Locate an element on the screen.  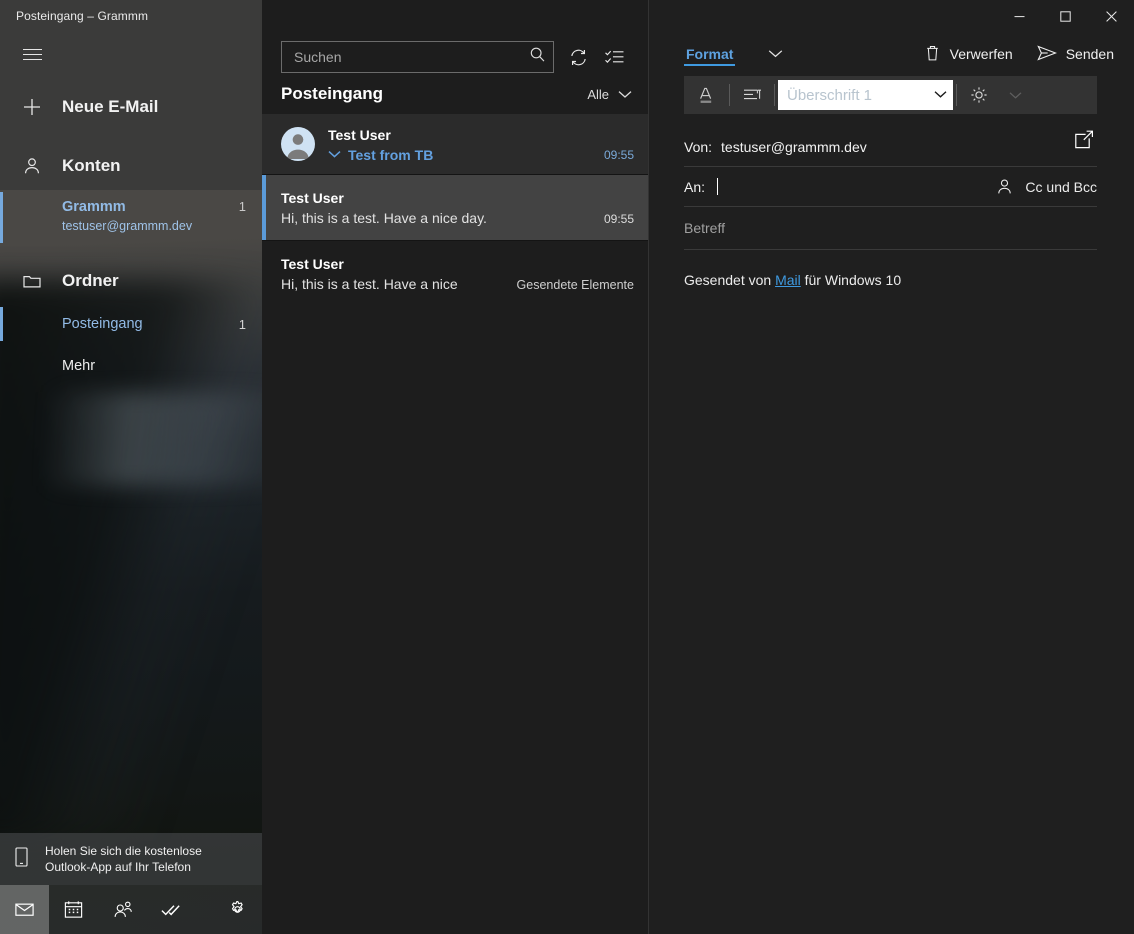
popout-window-icon is located at coordinates (1084, 143).